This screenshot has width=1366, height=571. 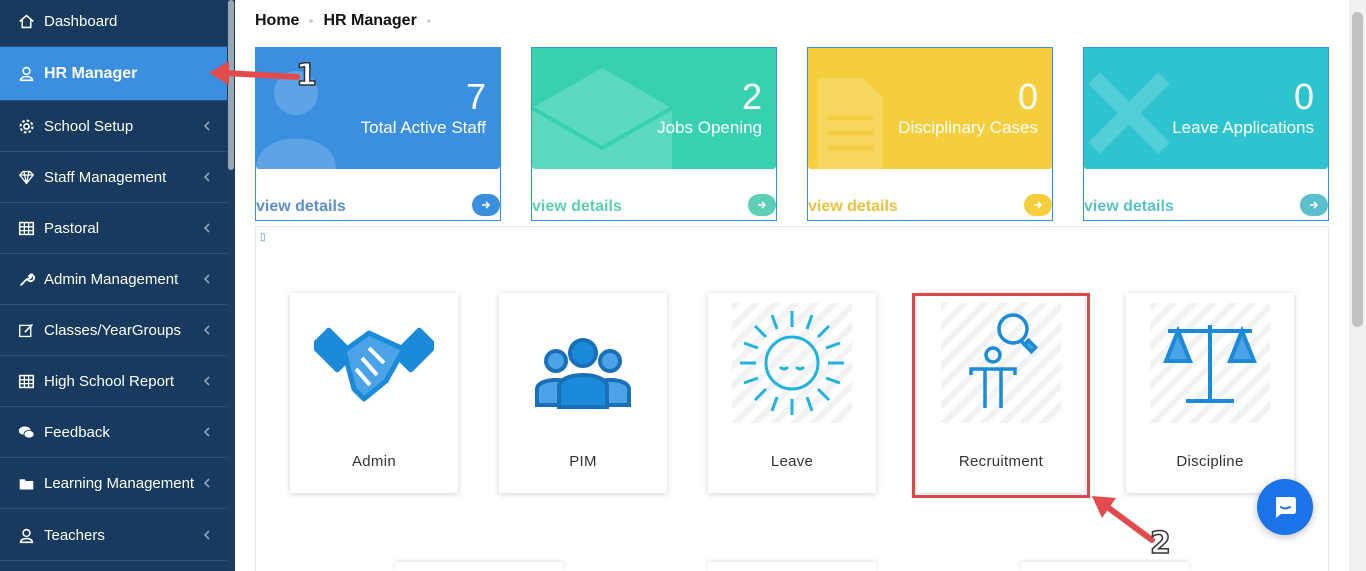 I want to click on handshake-icon, so click(x=374, y=364).